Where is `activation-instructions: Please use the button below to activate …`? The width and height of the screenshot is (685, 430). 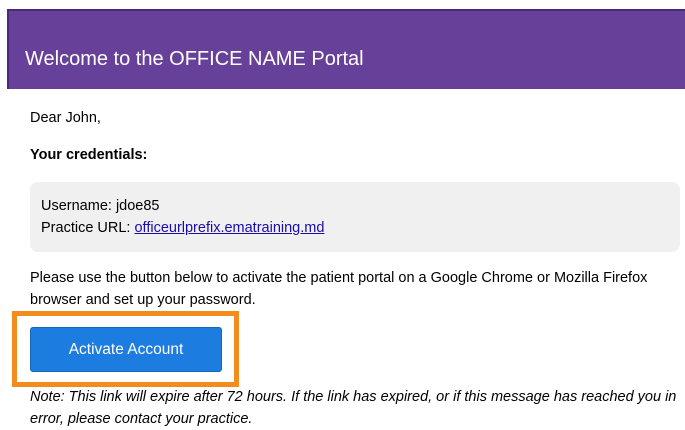 activation-instructions: Please use the button below to activate … is located at coordinates (339, 289).